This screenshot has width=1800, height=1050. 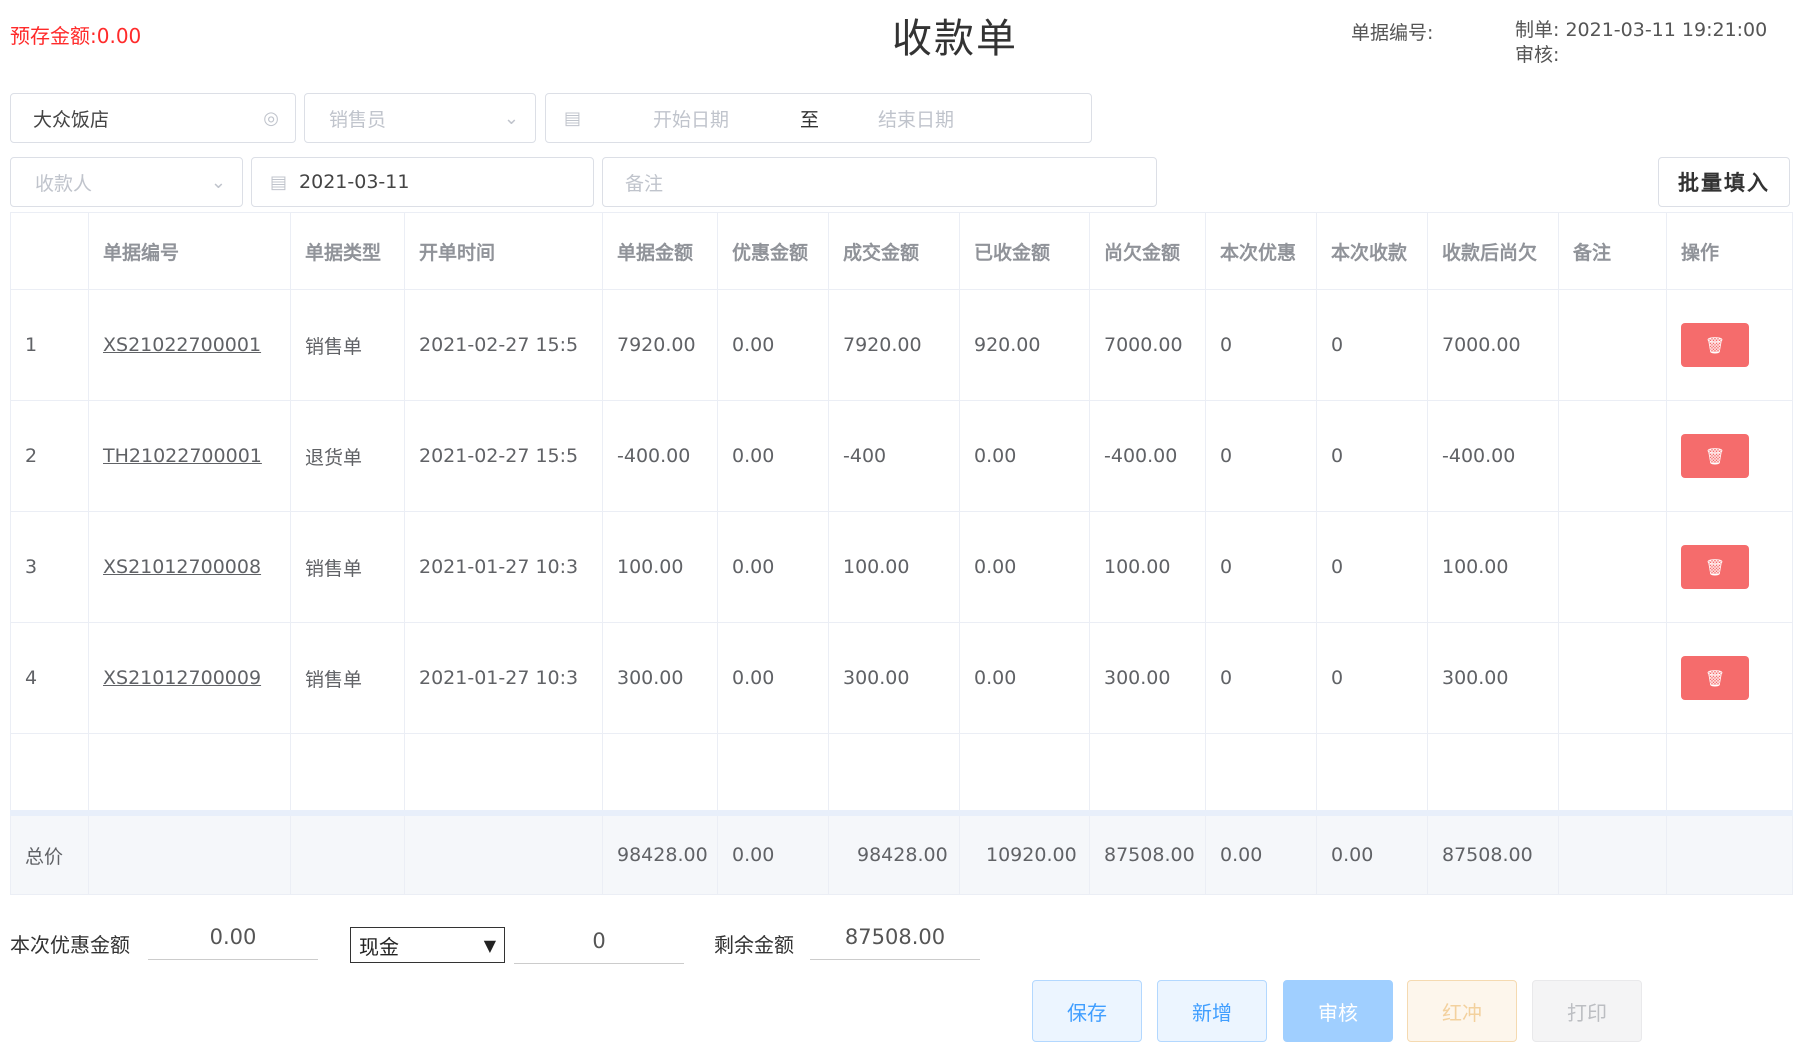 I want to click on start-date-placeholder: 开始日期, so click(x=691, y=118).